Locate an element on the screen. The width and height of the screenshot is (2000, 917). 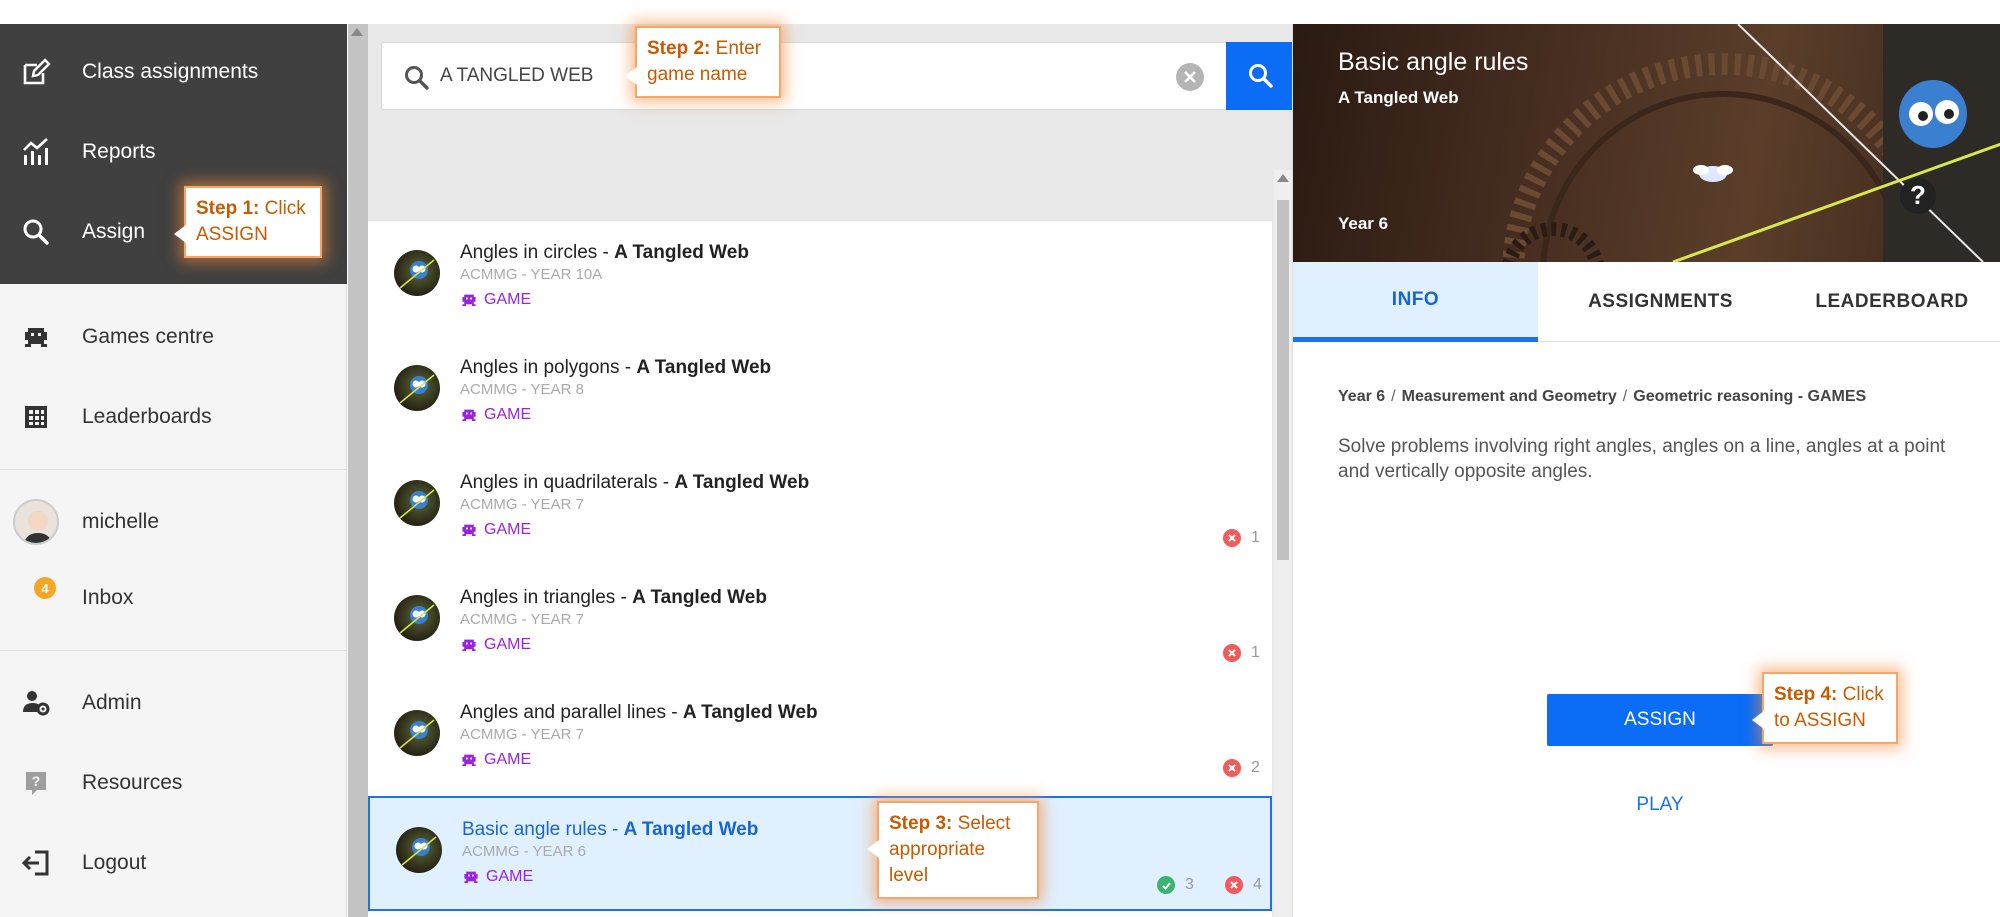
search-button is located at coordinates (1261, 76).